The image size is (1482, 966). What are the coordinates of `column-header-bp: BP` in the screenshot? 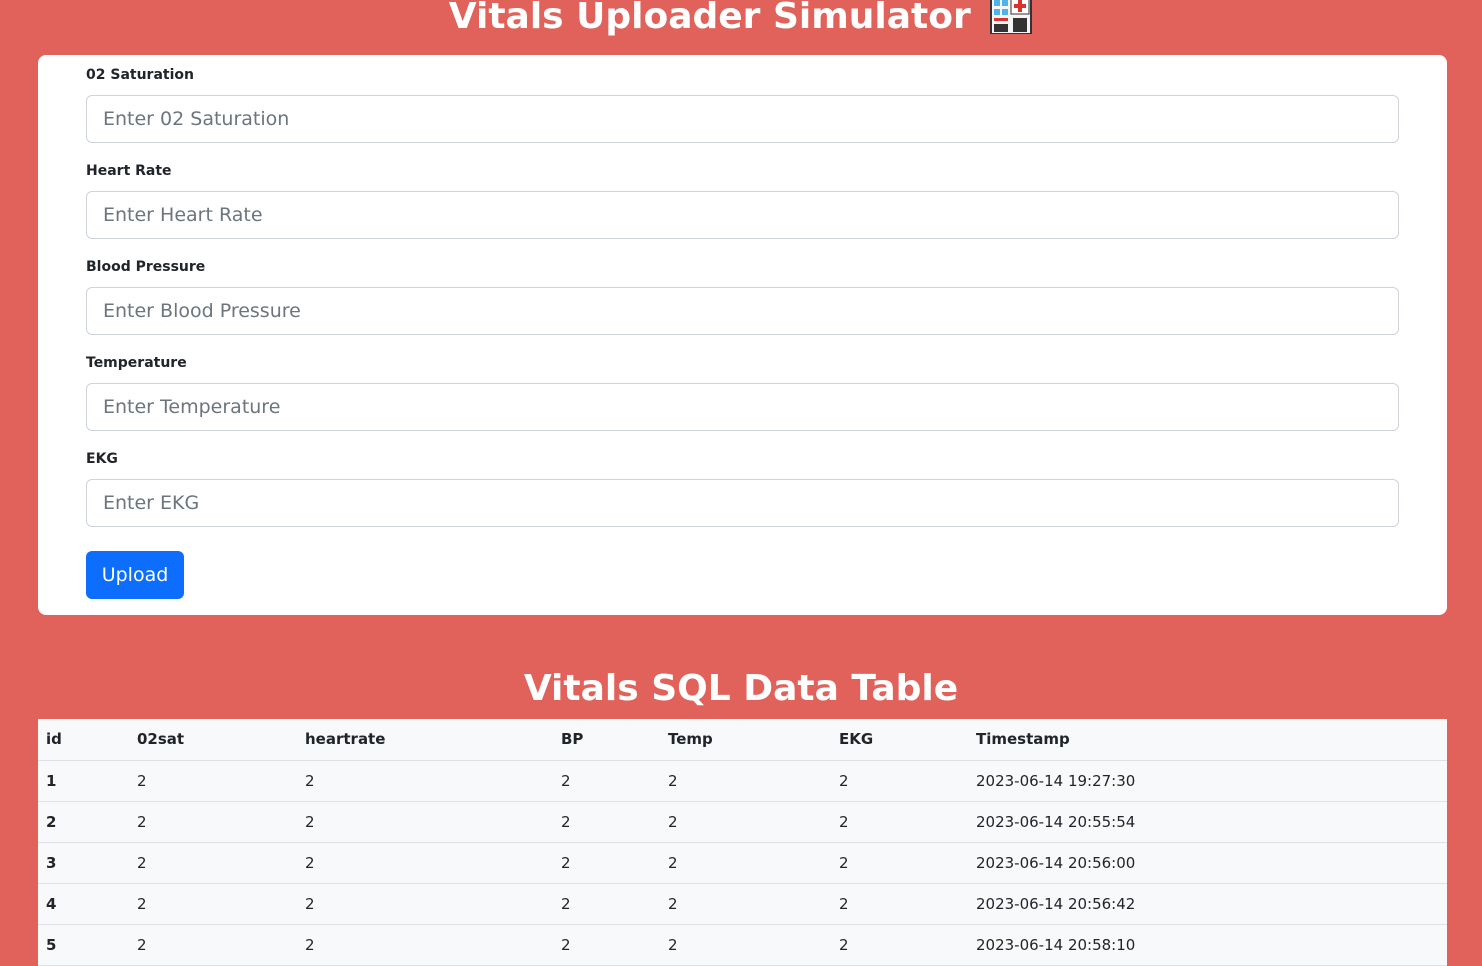 It's located at (606, 740).